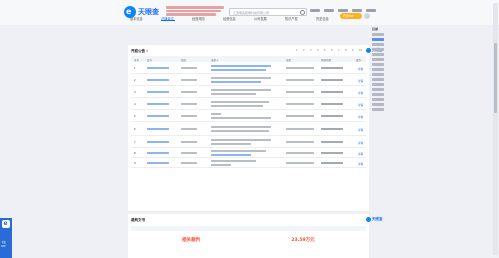  I want to click on promo-left: 相关裁判, so click(191, 244).